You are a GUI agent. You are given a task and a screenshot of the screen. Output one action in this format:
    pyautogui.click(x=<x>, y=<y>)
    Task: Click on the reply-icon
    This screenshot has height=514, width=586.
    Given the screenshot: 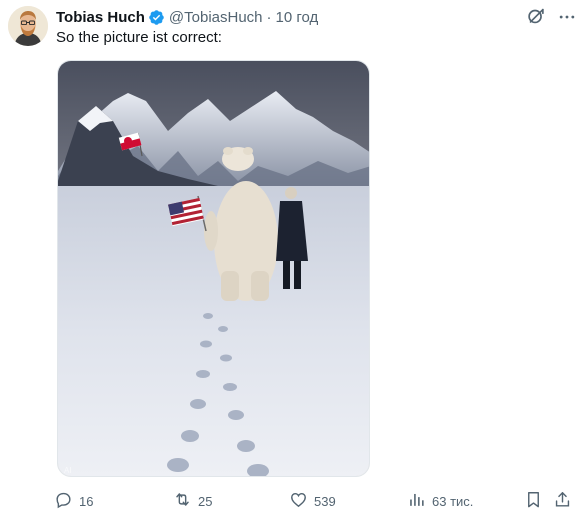 What is the action you would take?
    pyautogui.click(x=63, y=501)
    